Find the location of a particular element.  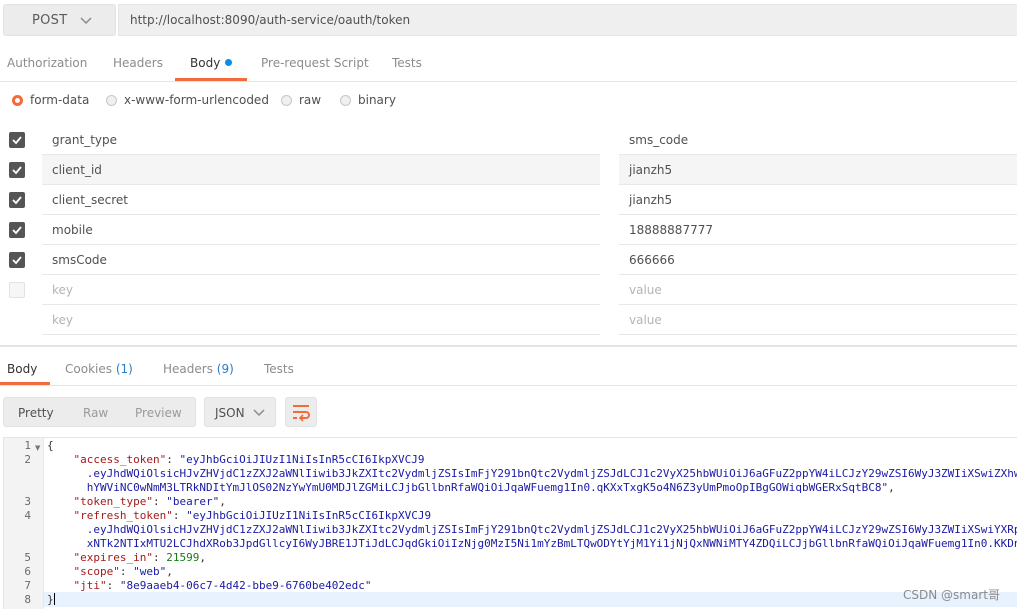

value-text: sms_code is located at coordinates (659, 140).